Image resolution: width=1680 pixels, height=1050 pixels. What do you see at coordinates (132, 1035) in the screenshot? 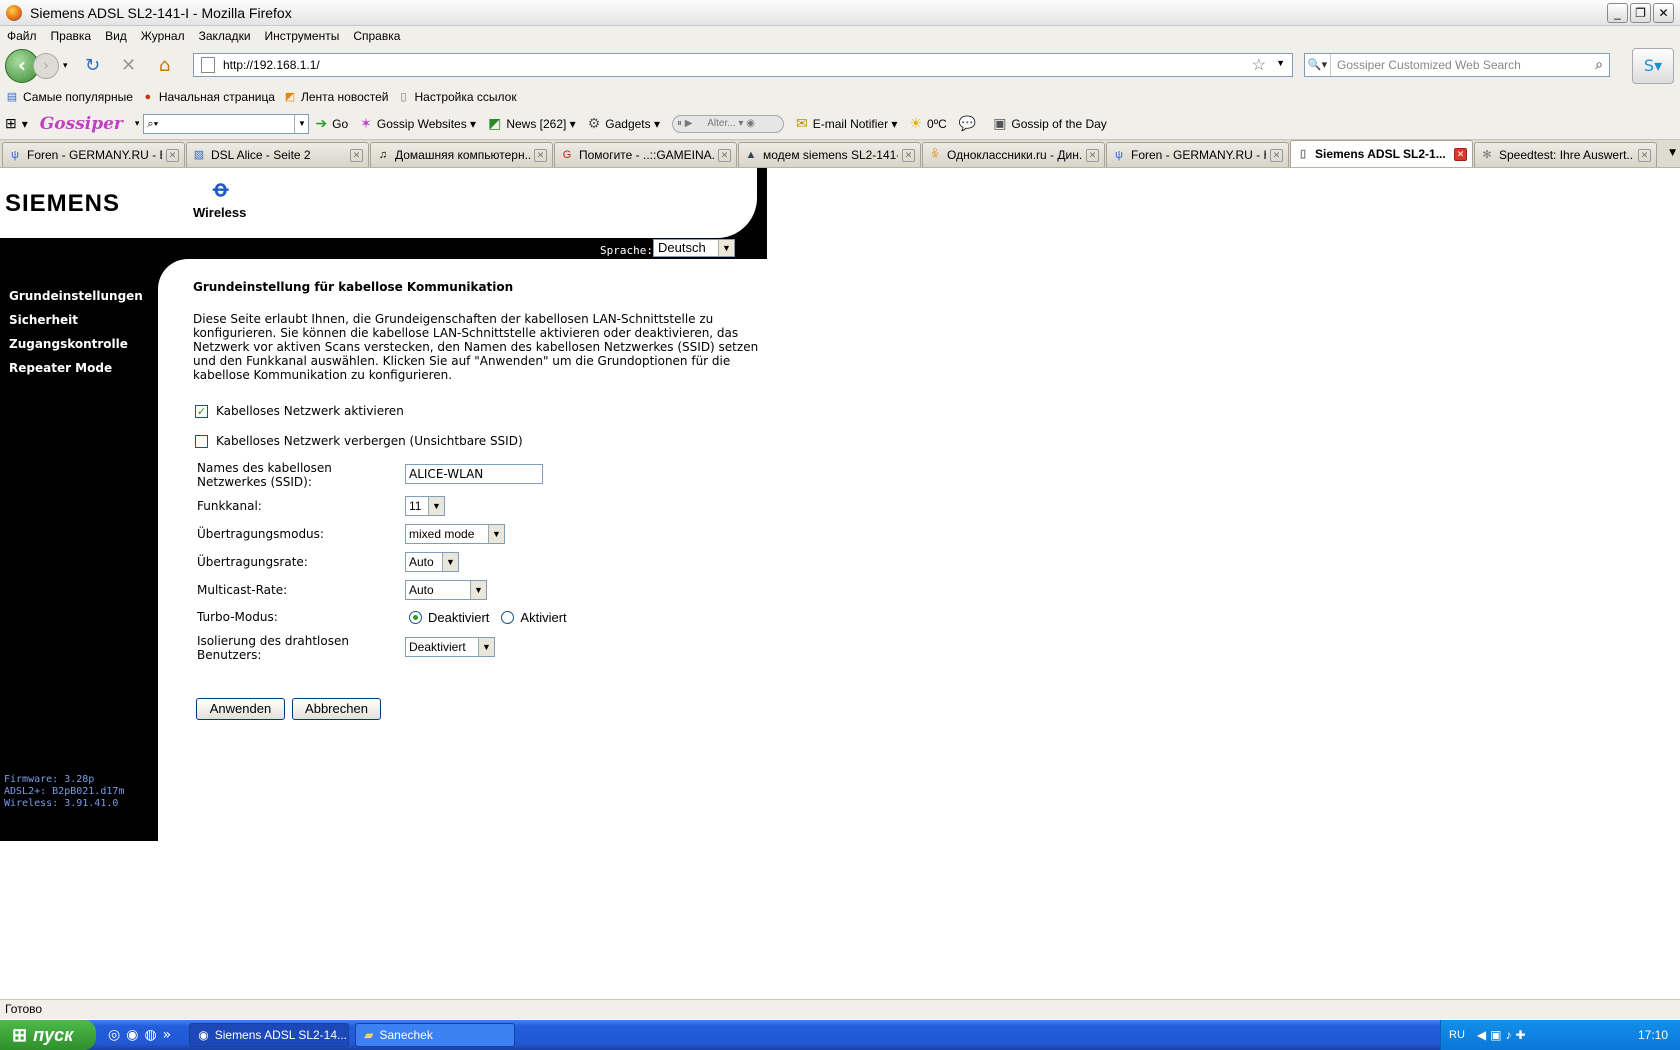
I see `quicklaunch-firefox-icon: ◉` at bounding box center [132, 1035].